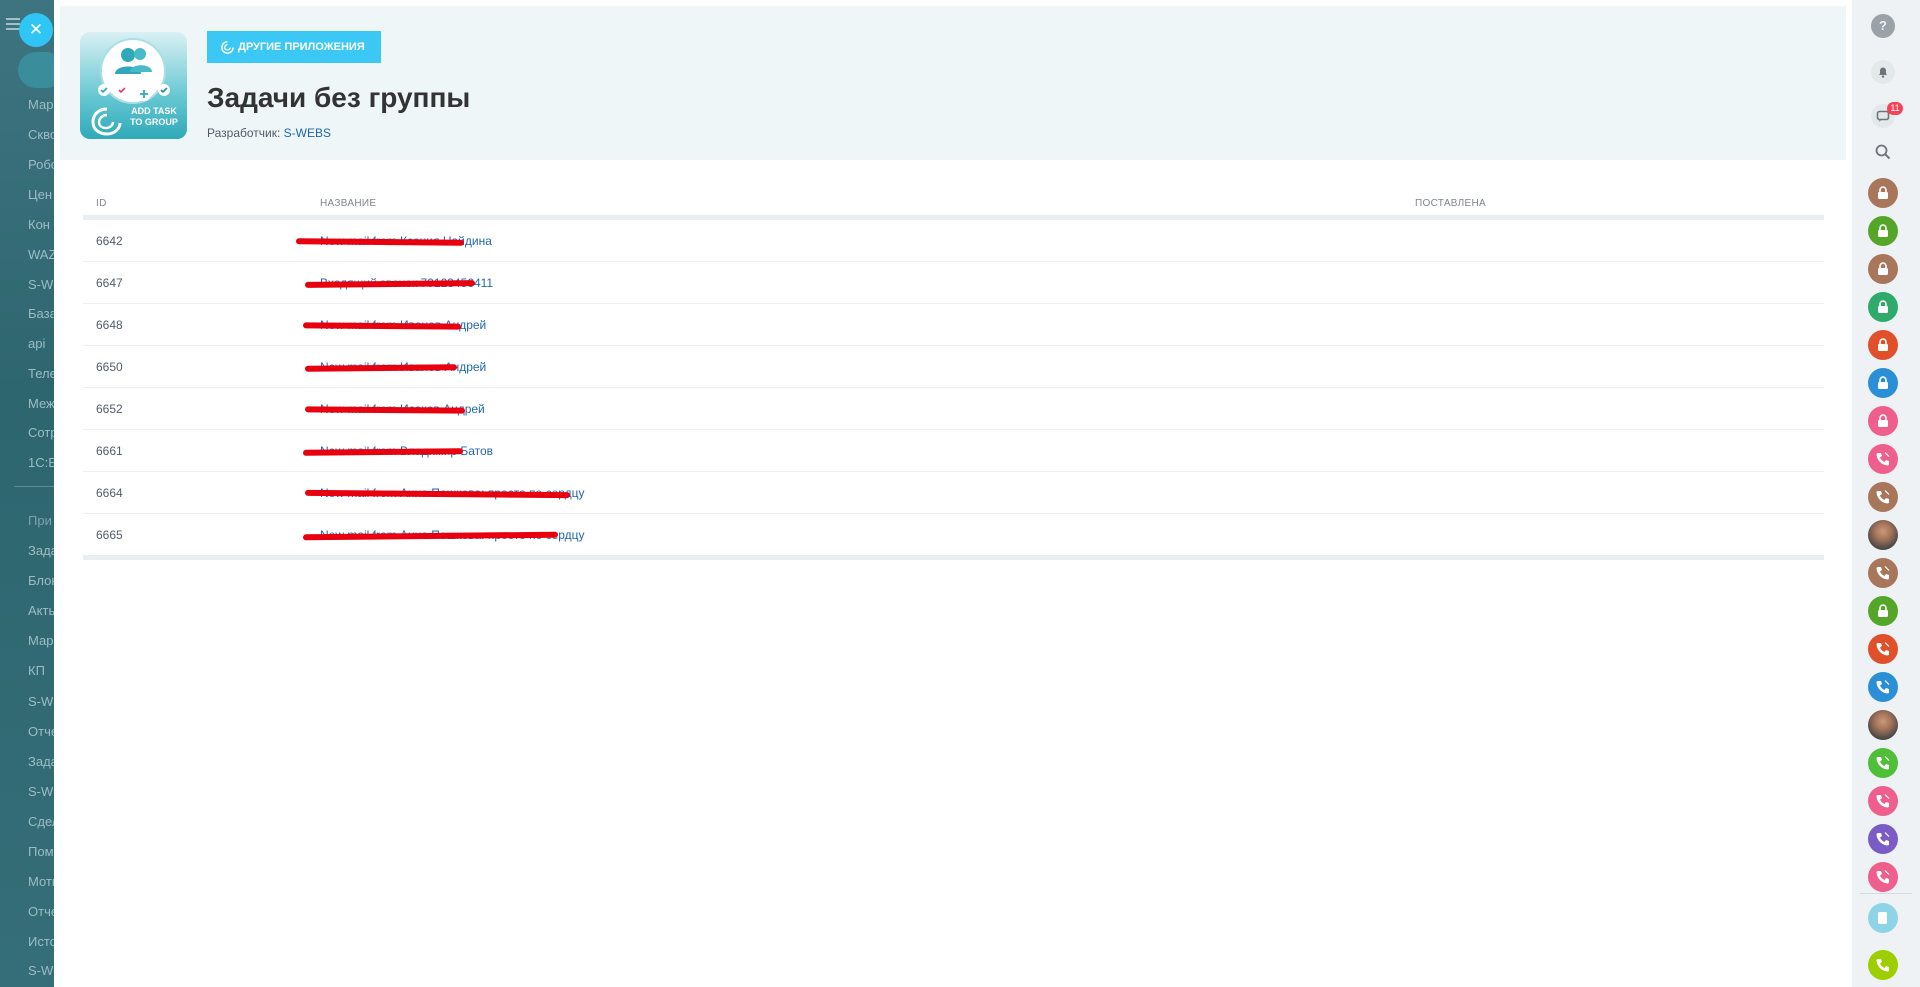  I want to click on sidebar-item: Теле, so click(42, 373).